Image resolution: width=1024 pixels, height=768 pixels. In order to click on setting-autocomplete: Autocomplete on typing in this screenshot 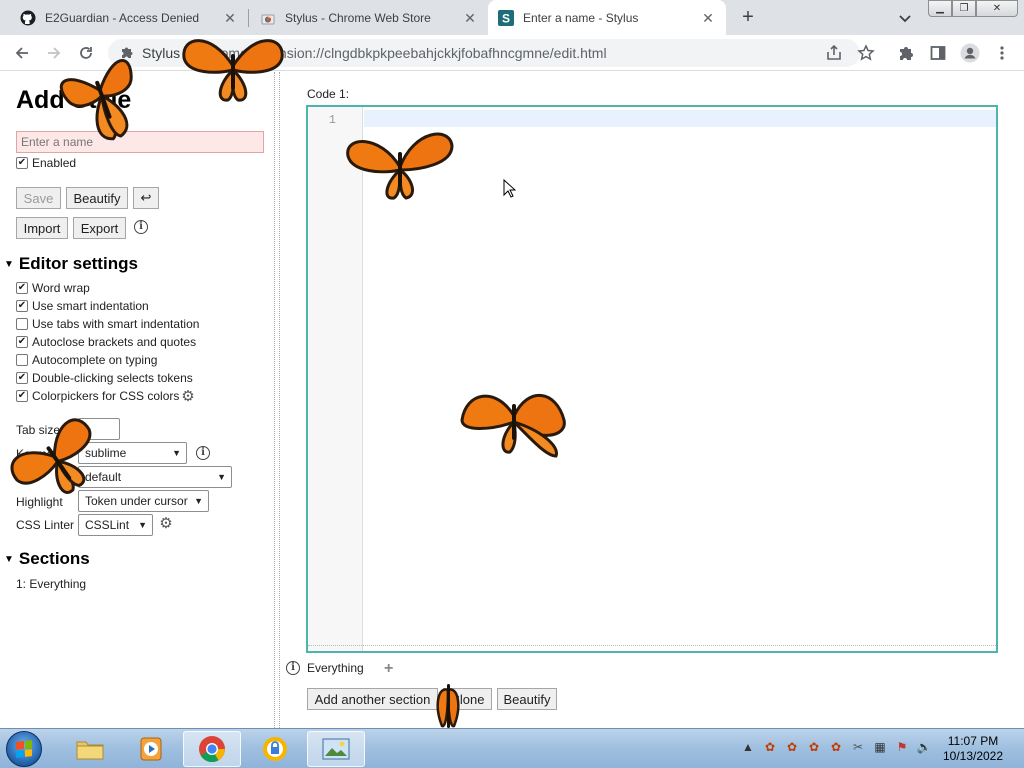, I will do `click(86, 360)`.